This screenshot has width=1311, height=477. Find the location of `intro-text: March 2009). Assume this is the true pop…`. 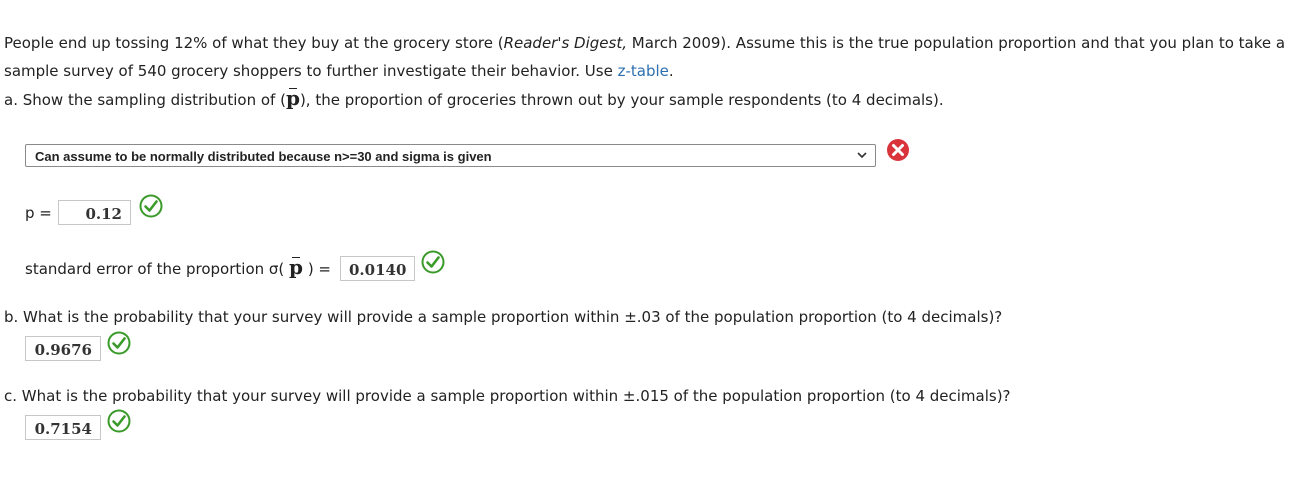

intro-text: March 2009). Assume this is the true pop… is located at coordinates (956, 43).